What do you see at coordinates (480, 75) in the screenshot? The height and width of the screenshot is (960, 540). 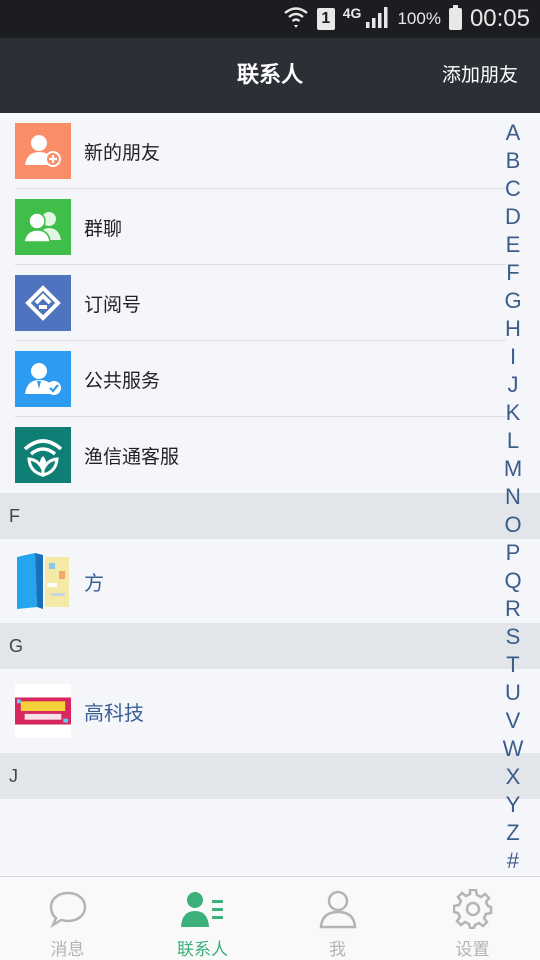 I see `add-friend-button: 添加朋友` at bounding box center [480, 75].